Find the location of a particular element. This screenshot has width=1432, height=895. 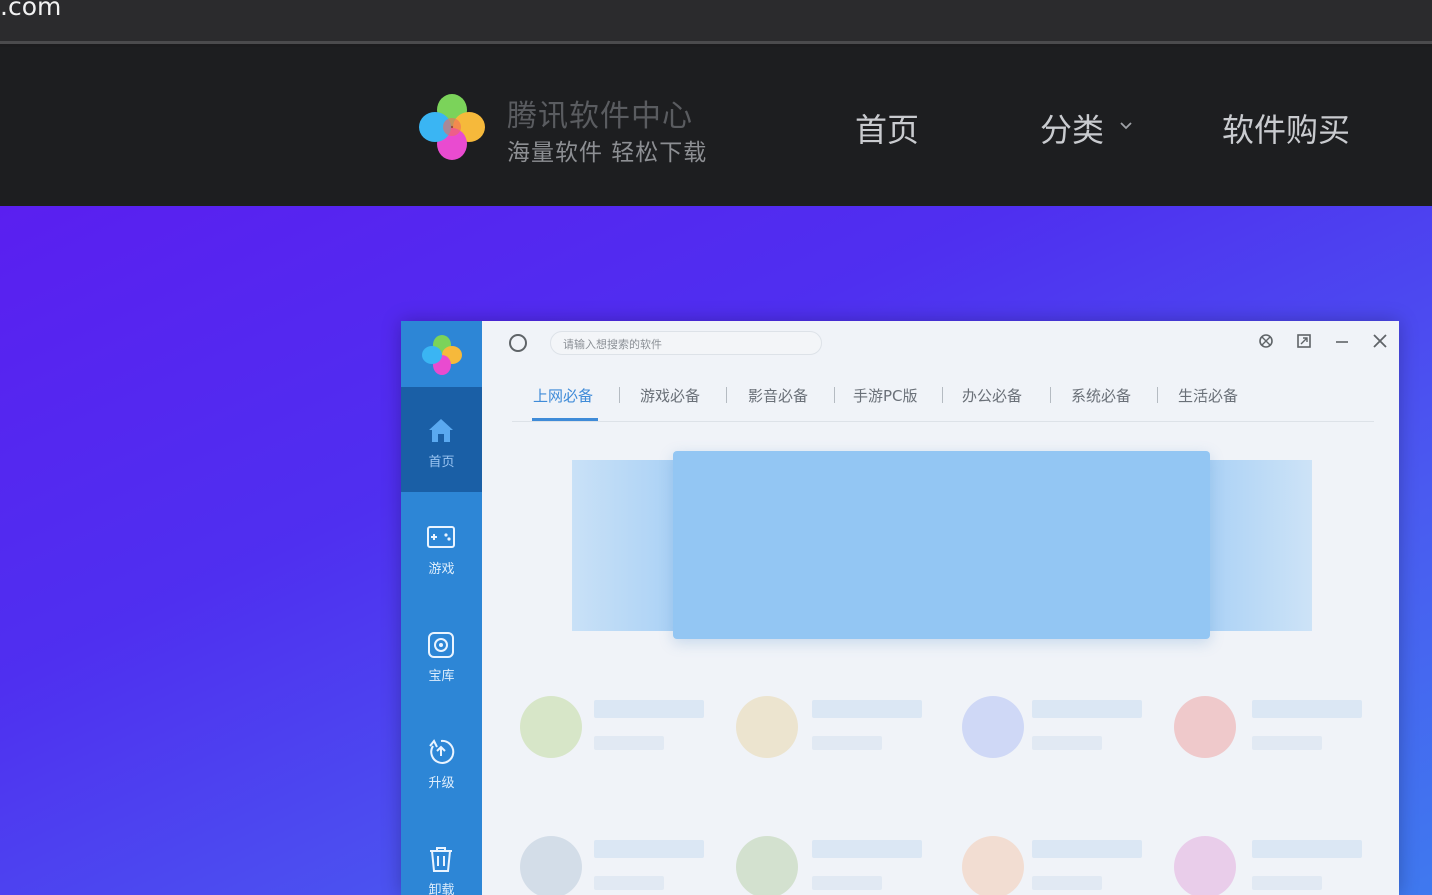

address-text: .com is located at coordinates (31, 10).